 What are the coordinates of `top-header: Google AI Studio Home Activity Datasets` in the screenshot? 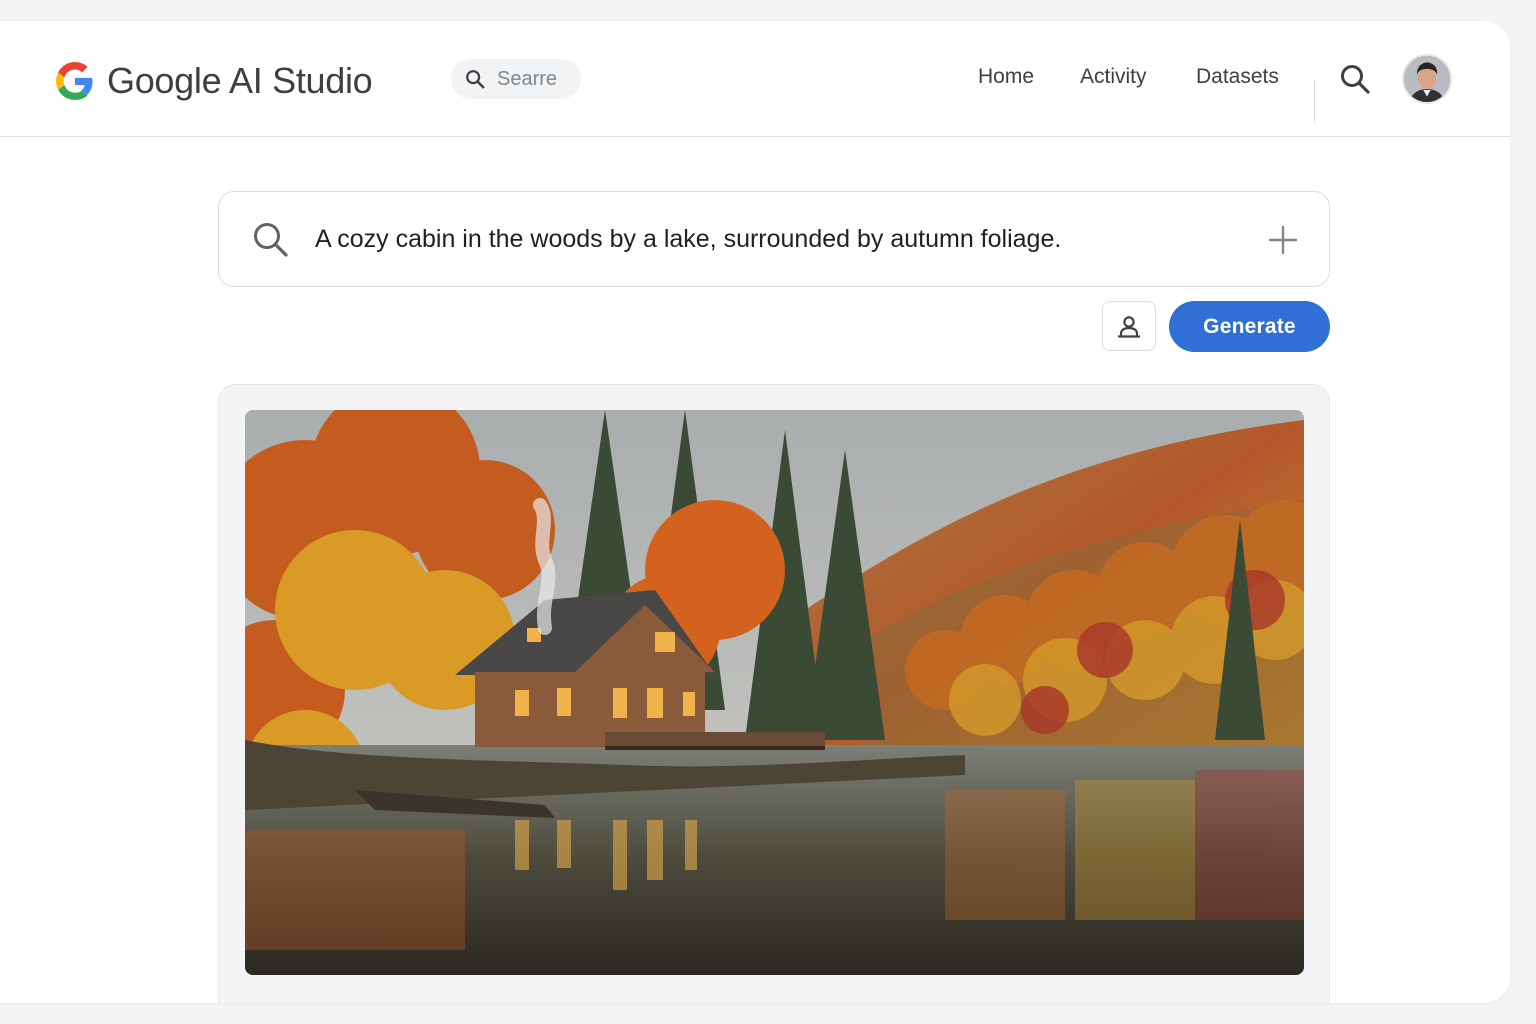 It's located at (755, 79).